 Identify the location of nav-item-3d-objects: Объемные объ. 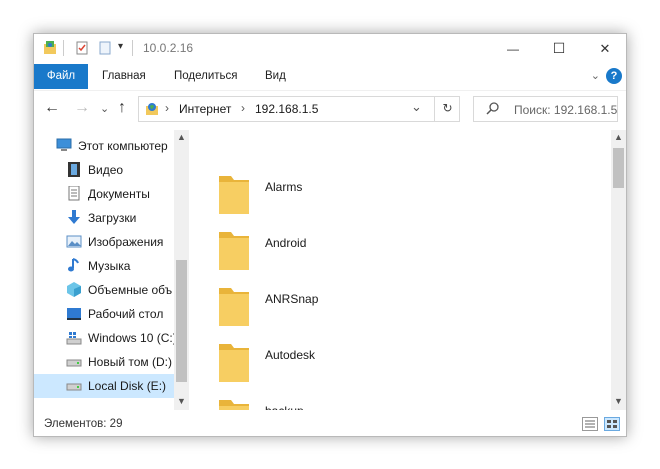
(104, 290).